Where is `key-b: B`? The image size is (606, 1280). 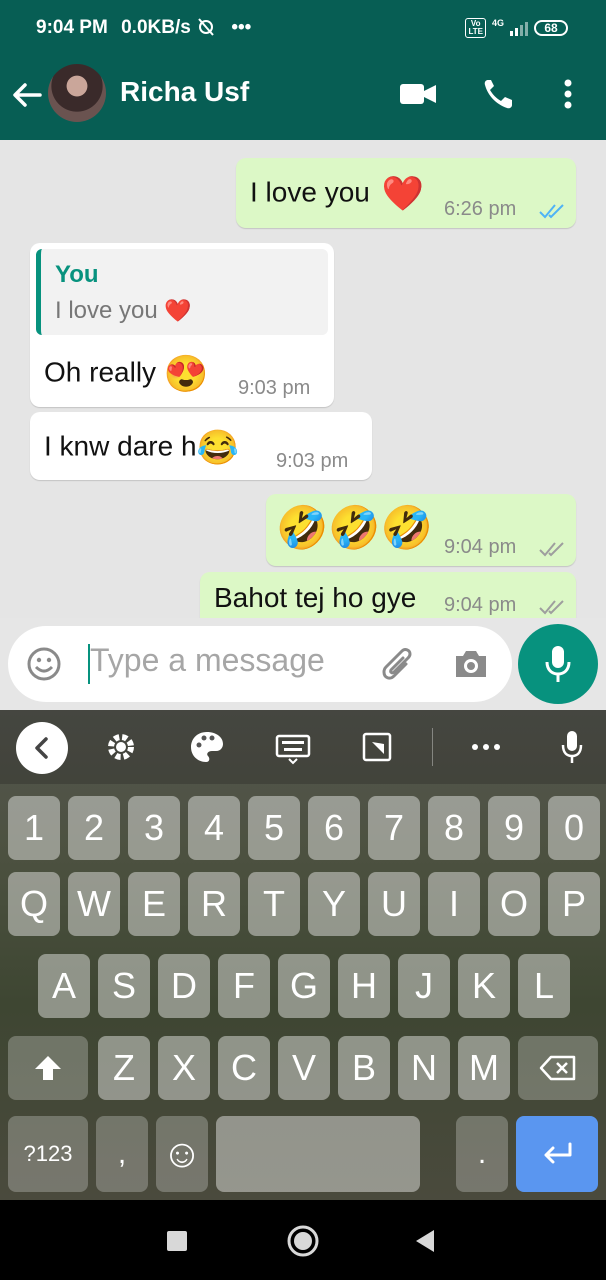 key-b: B is located at coordinates (364, 1068).